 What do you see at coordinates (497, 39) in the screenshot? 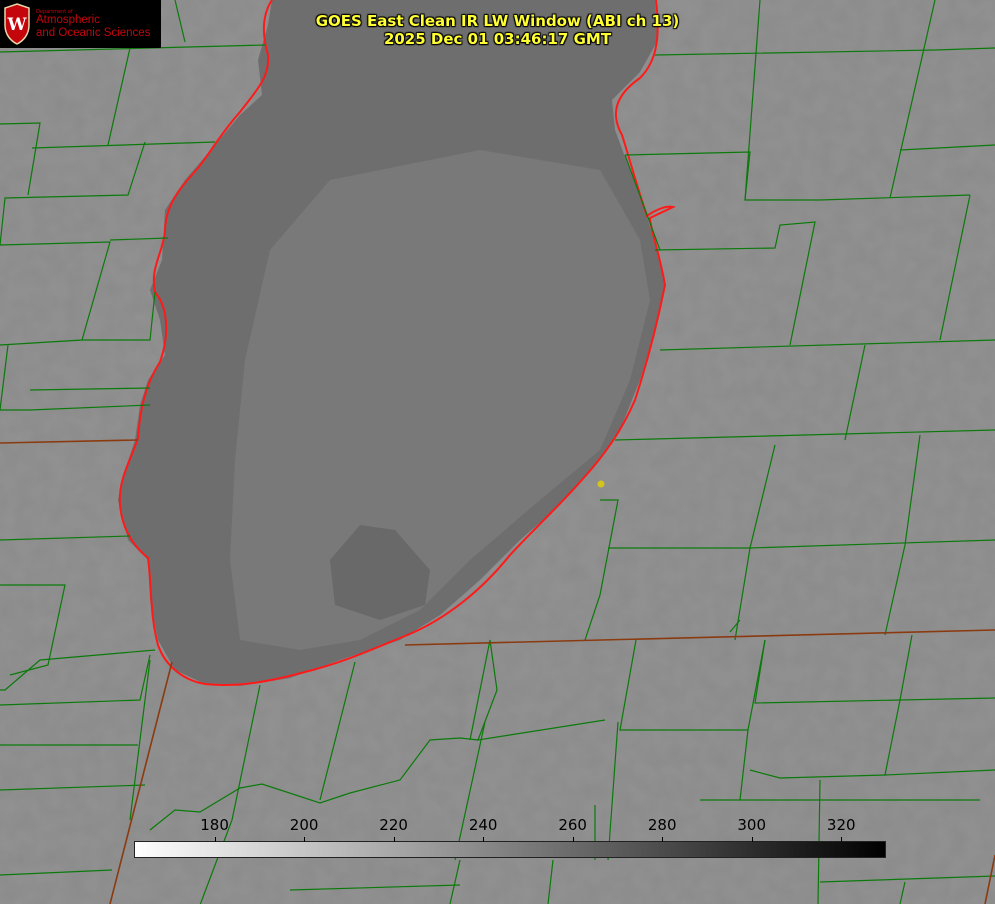
I see `image-timestamp: 2025 Dec 01 03:46:17 GMT` at bounding box center [497, 39].